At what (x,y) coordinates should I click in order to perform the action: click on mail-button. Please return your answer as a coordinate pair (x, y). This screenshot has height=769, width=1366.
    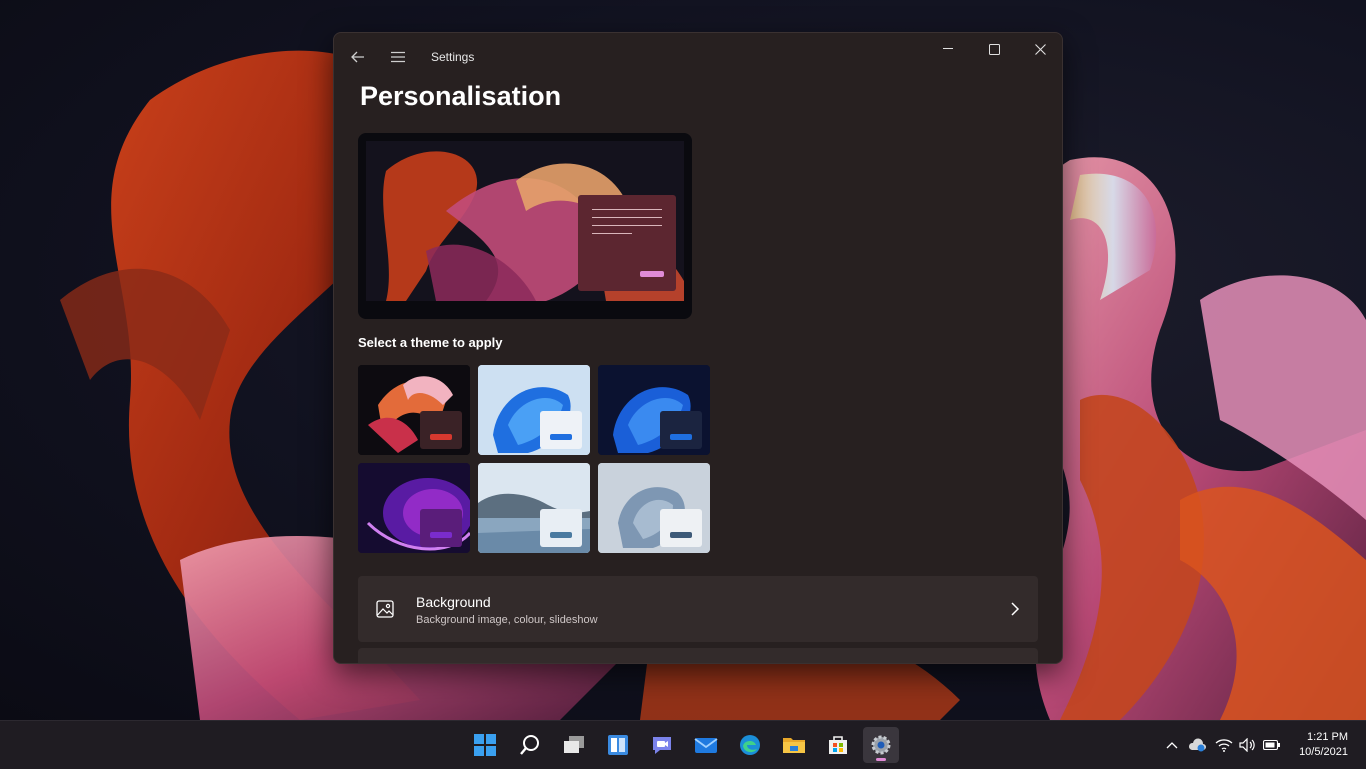
    Looking at the image, I should click on (706, 745).